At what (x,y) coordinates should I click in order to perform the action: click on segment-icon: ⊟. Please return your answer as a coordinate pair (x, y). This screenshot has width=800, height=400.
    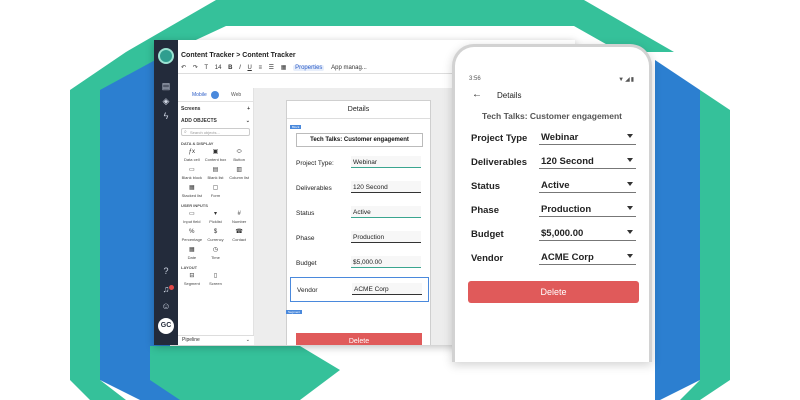
    Looking at the image, I should click on (192, 276).